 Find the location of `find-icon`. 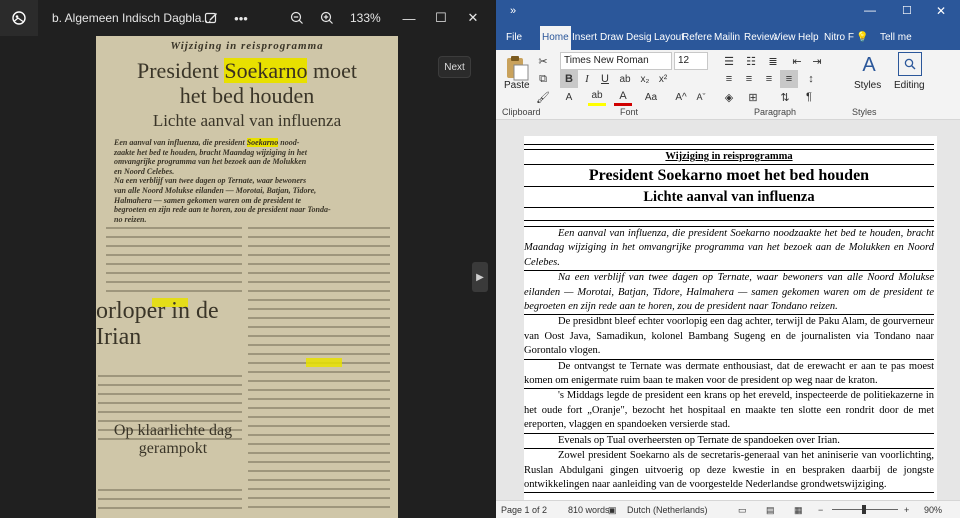

find-icon is located at coordinates (910, 64).